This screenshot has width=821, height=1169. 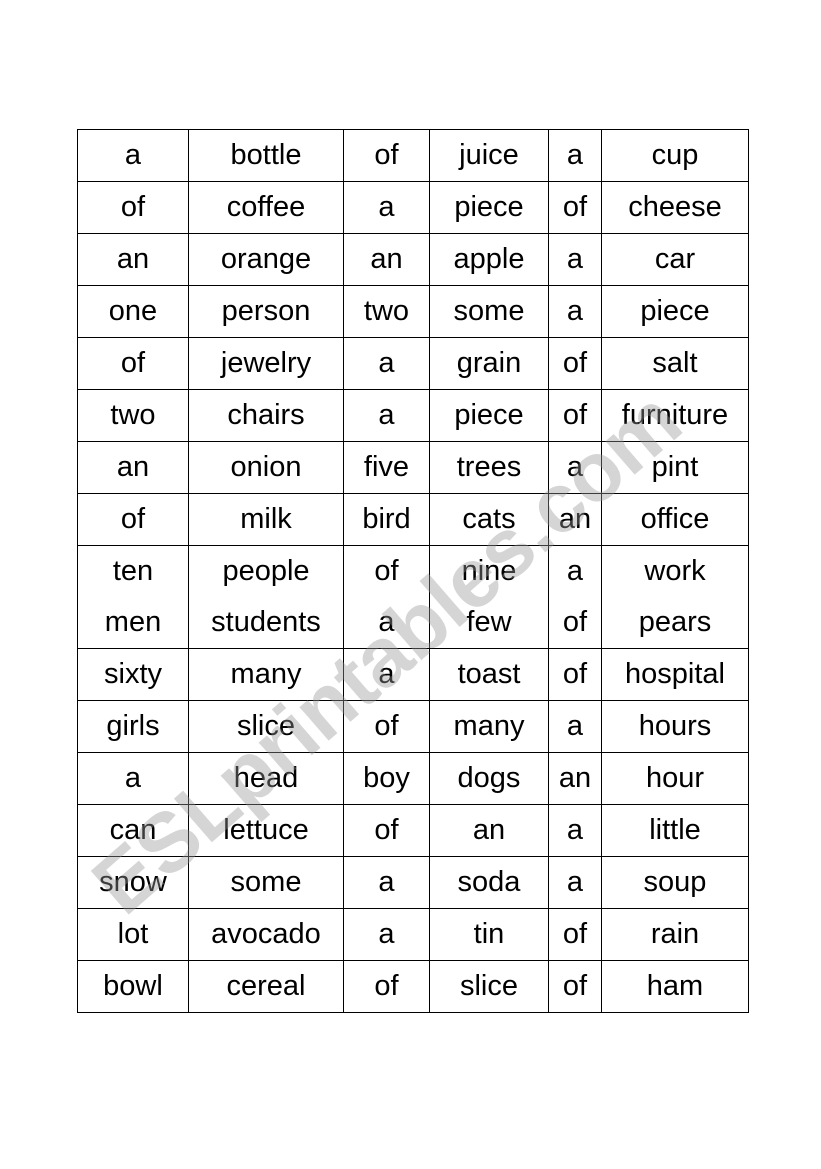 I want to click on word-cell: tin, so click(x=489, y=934).